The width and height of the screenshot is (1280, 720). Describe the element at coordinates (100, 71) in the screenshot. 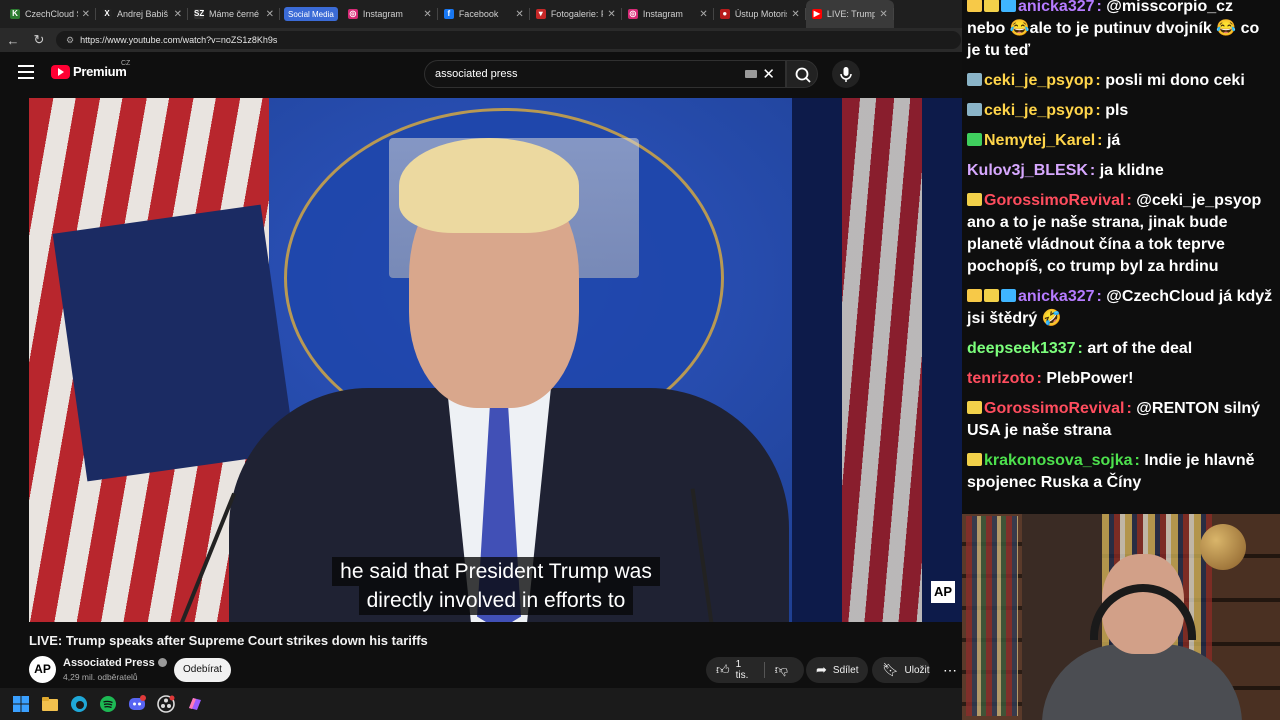

I see `logo-wordmark: Premium` at that location.